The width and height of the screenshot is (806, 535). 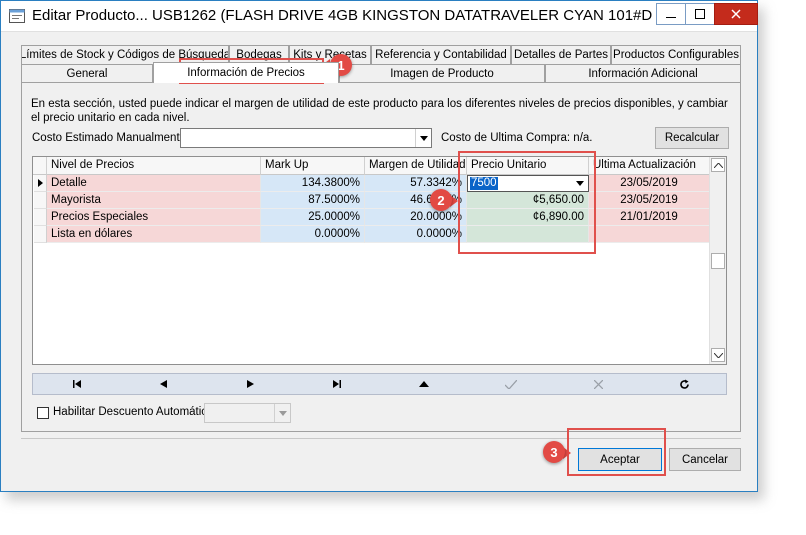 I want to click on tab-informacion-precios: Información de Precios, so click(x=246, y=72).